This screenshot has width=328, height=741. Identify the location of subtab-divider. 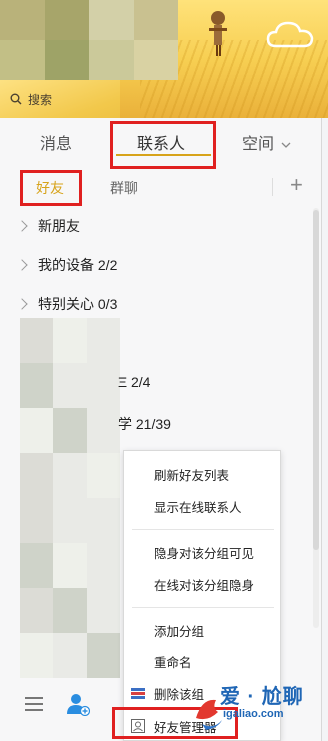
(272, 187).